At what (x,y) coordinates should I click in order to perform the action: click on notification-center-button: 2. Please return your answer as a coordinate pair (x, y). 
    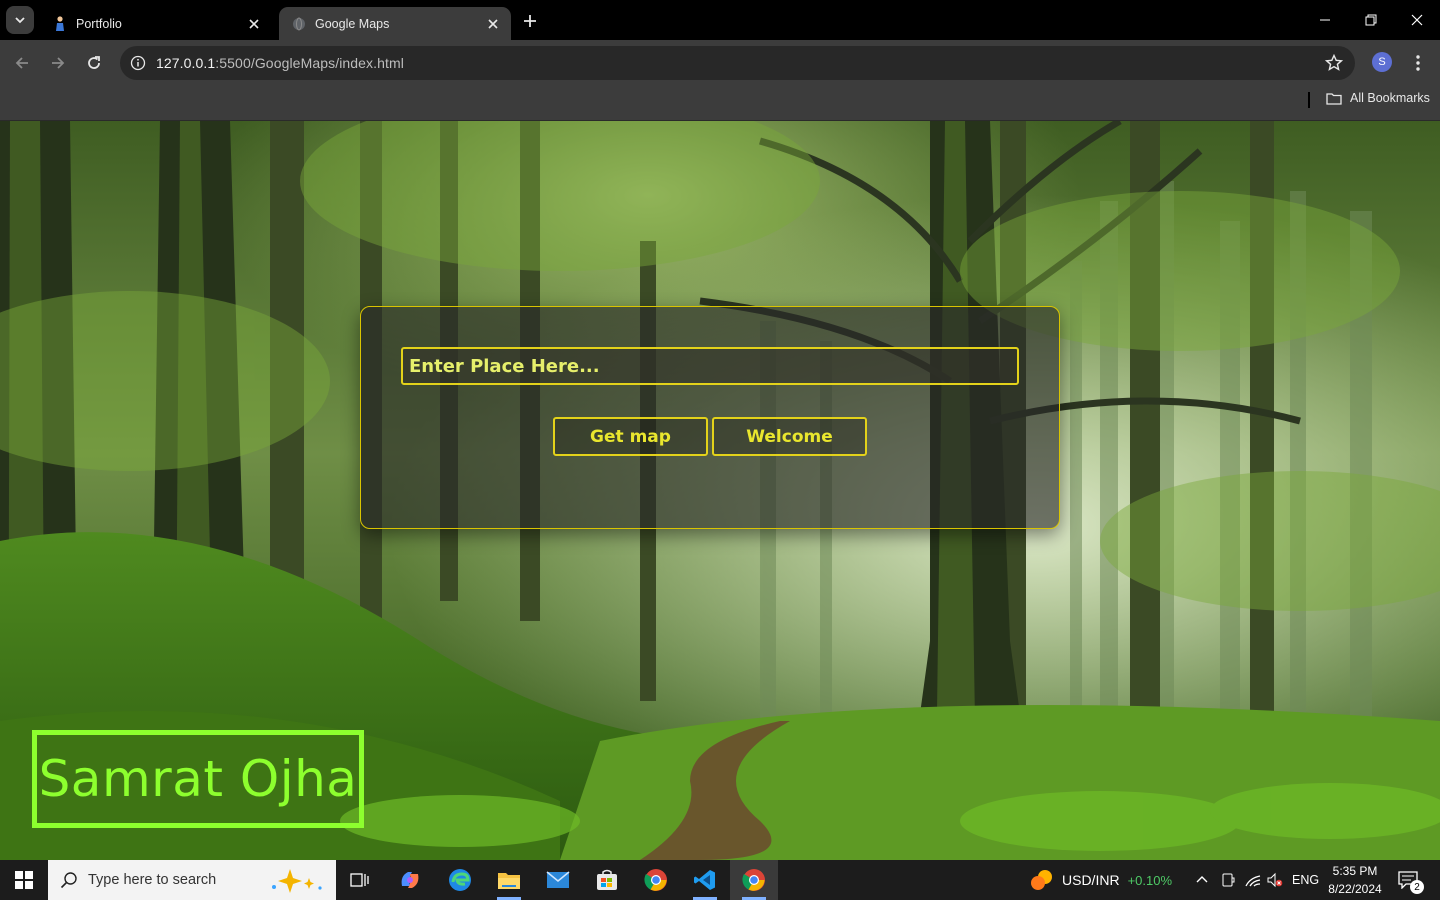
    Looking at the image, I should click on (1411, 880).